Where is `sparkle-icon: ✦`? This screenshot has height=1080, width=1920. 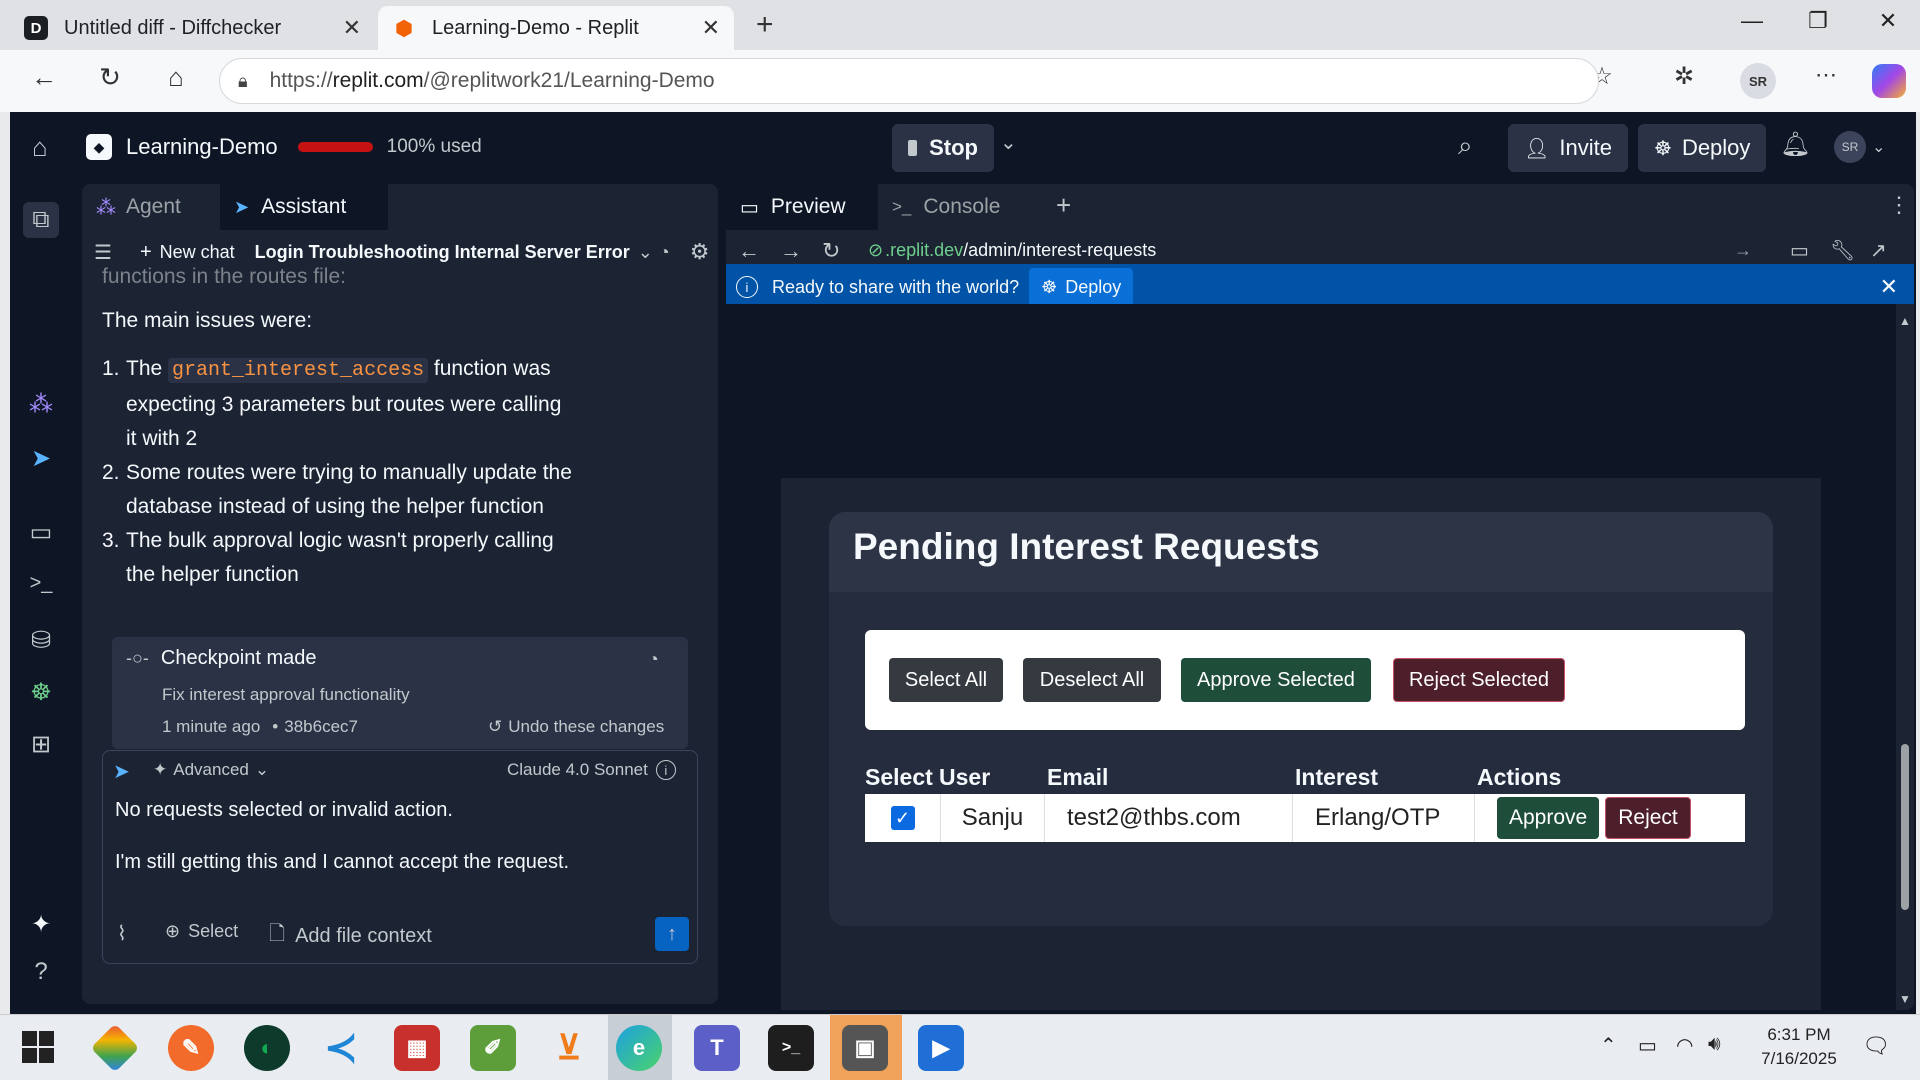 sparkle-icon: ✦ is located at coordinates (41, 925).